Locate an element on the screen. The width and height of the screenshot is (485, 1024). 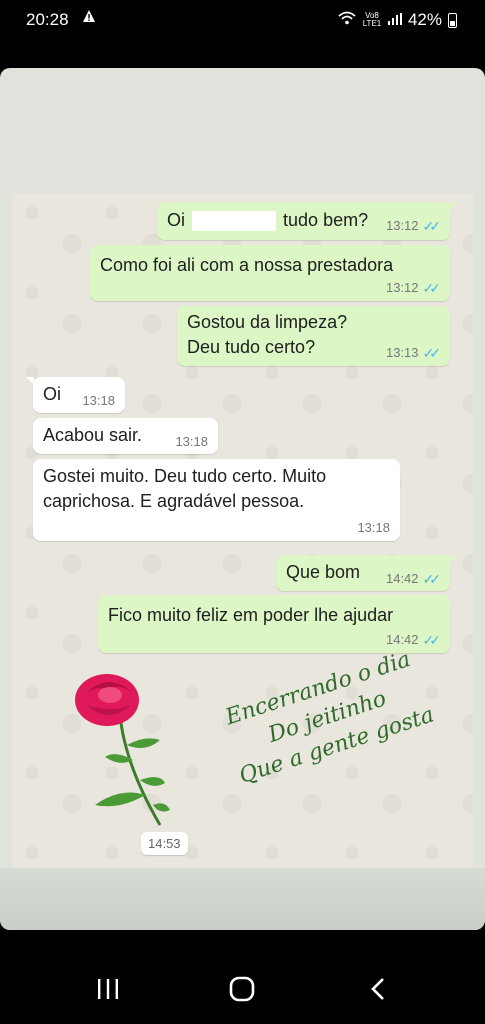
signal-icon is located at coordinates (394, 20).